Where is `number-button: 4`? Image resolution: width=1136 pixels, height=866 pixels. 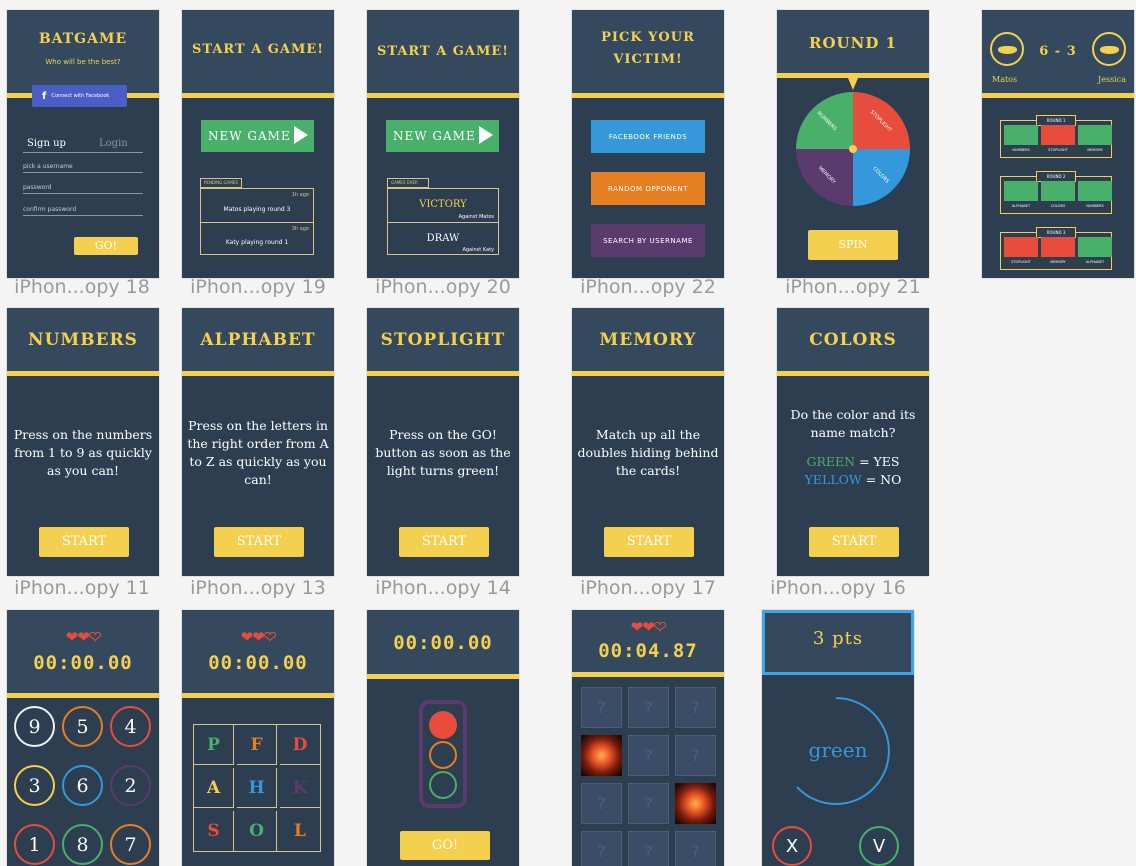
number-button: 4 is located at coordinates (130, 726).